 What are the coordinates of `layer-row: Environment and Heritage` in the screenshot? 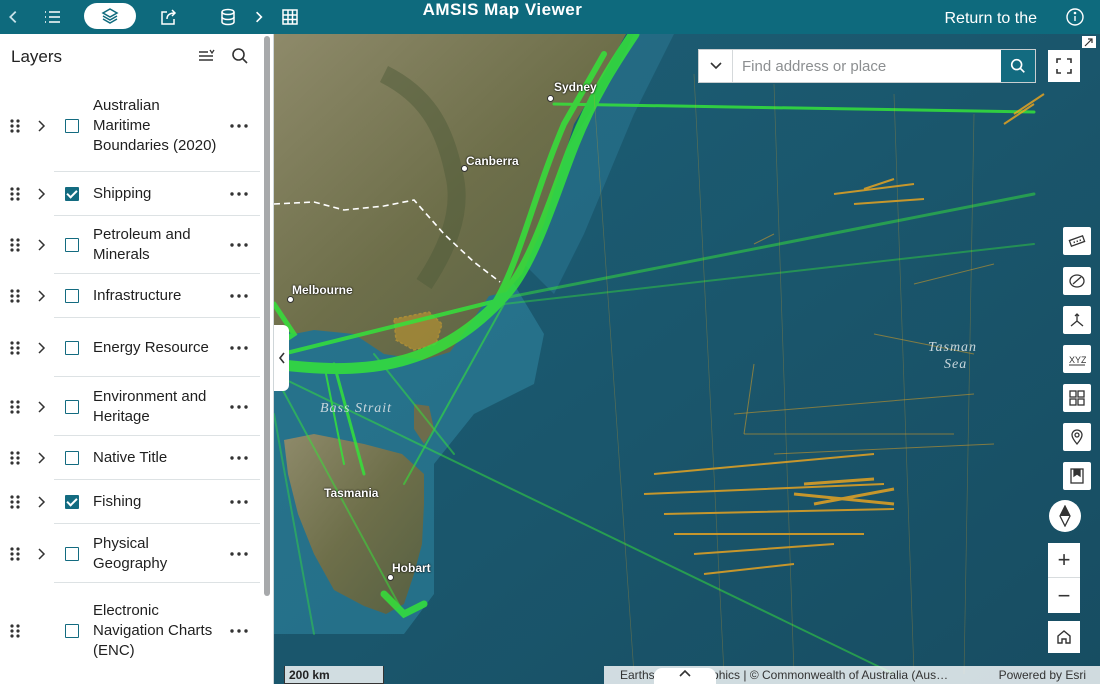 It's located at (132, 406).